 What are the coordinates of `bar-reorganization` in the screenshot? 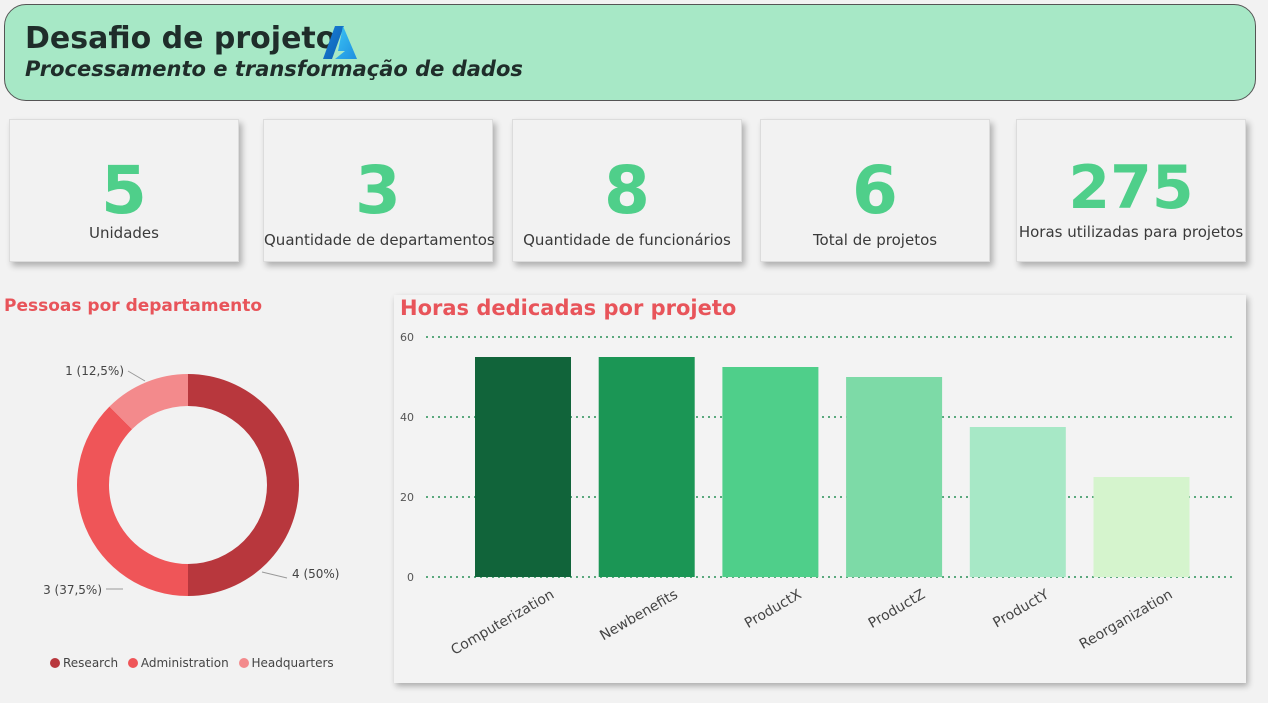 It's located at (1141, 527).